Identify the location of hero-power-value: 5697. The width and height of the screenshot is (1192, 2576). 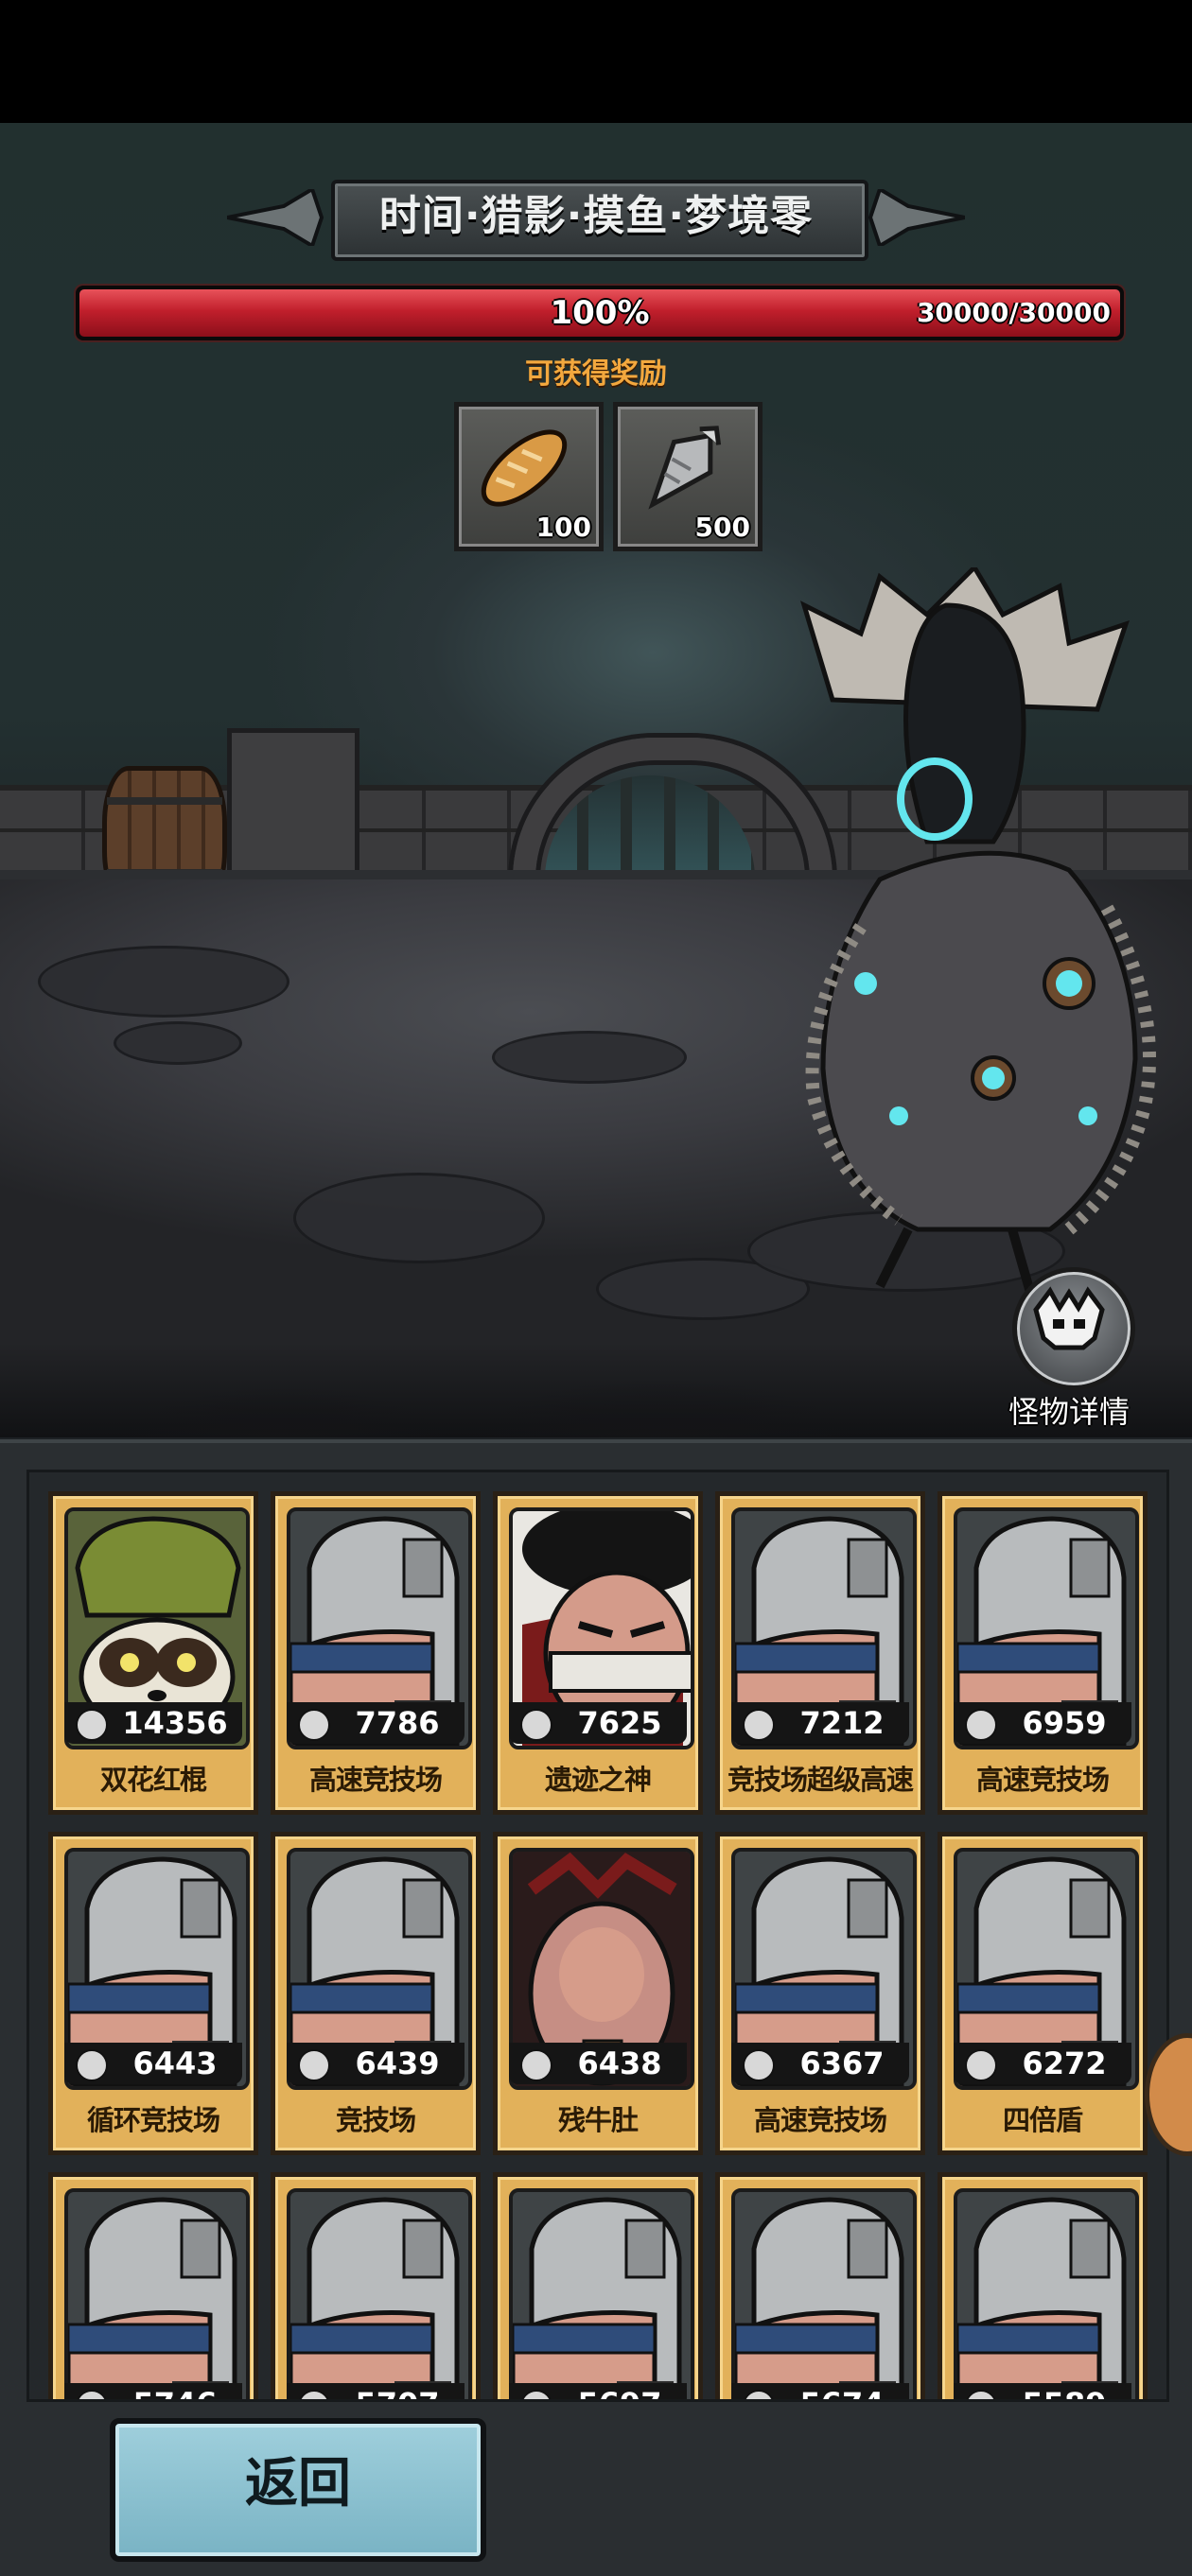
(619, 2391).